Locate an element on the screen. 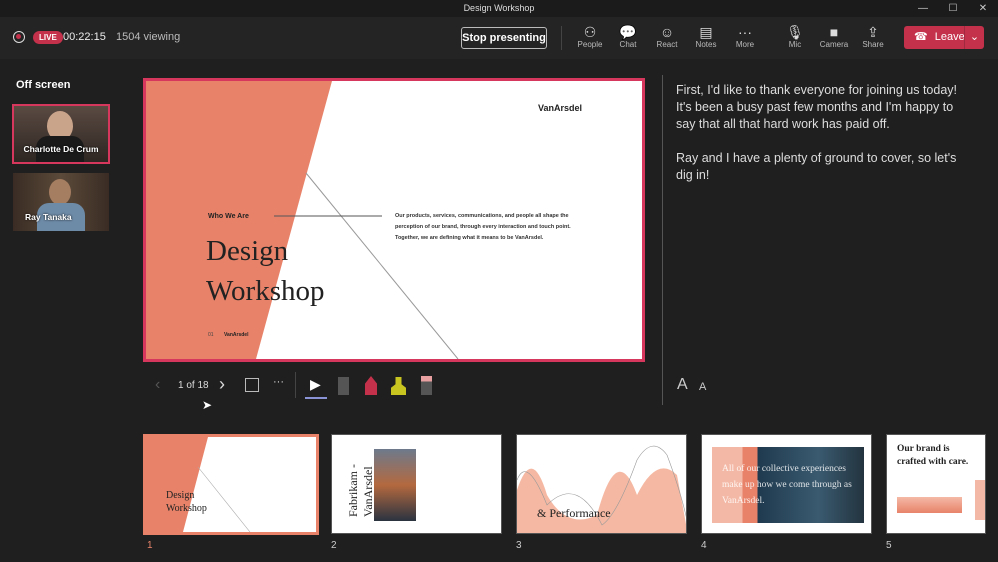 Image resolution: width=998 pixels, height=562 pixels. share-label: Share is located at coordinates (873, 44).